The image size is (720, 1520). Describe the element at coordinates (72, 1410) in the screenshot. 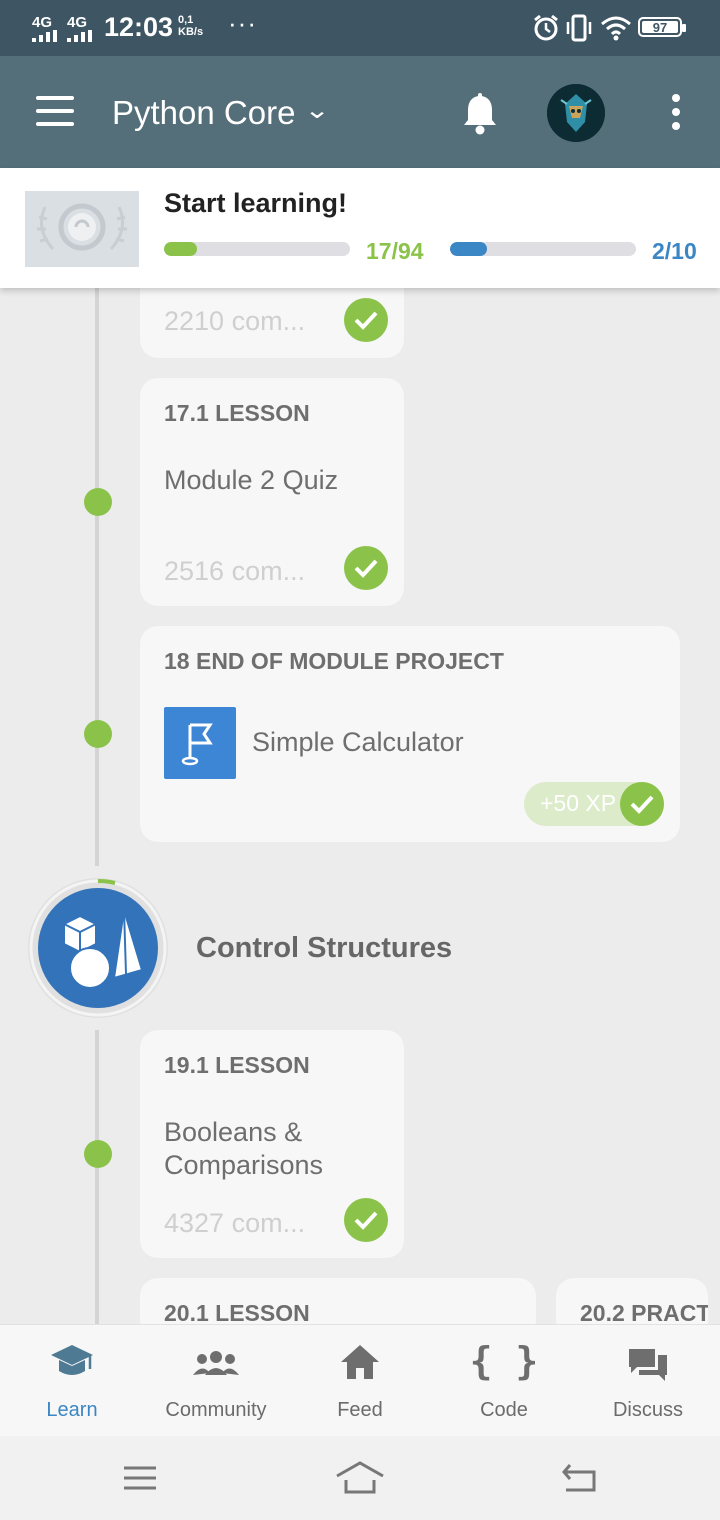

I see `nav-label: Learn` at that location.